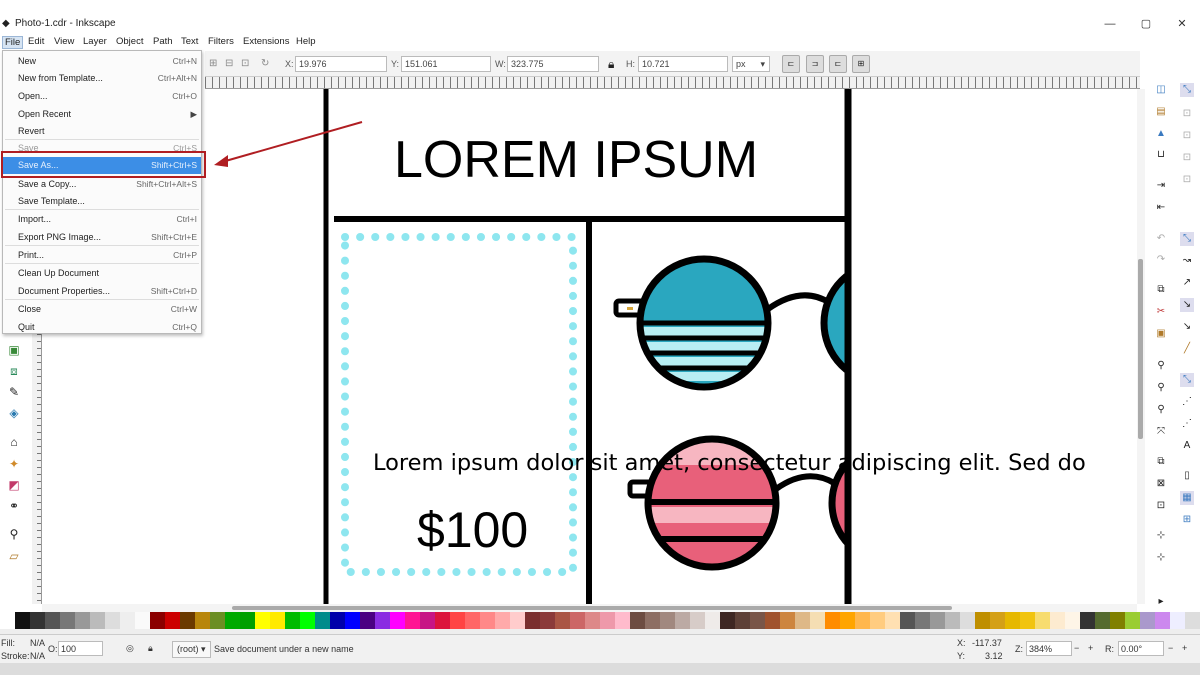 This screenshot has height=675, width=1200. What do you see at coordinates (1187, 476) in the screenshot?
I see `snap-page-icon: ▯` at bounding box center [1187, 476].